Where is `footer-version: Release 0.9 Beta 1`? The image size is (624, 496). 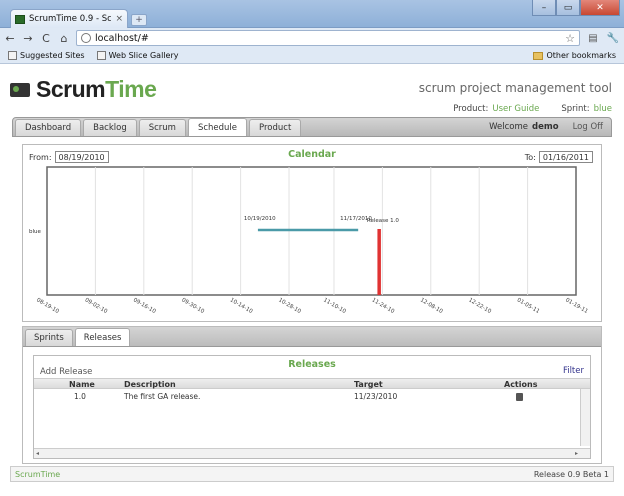 footer-version: Release 0.9 Beta 1 is located at coordinates (571, 474).